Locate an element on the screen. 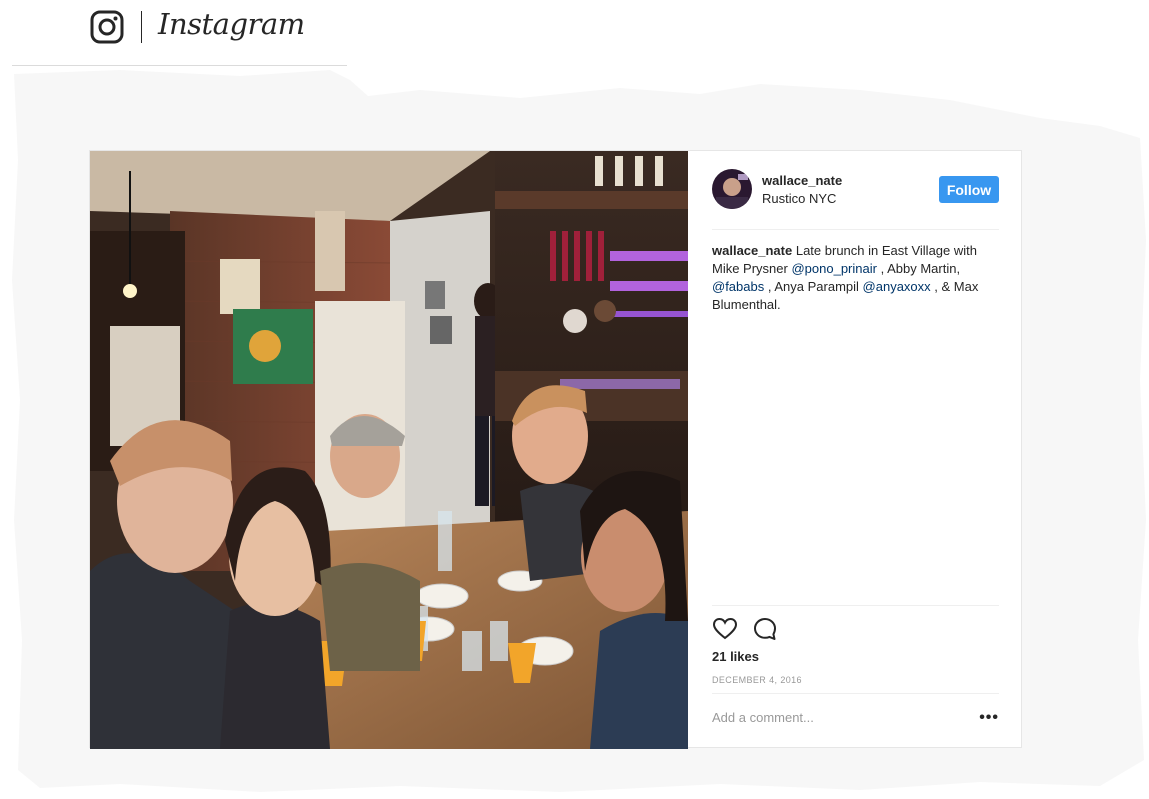  comment-row: ••• is located at coordinates (855, 721).